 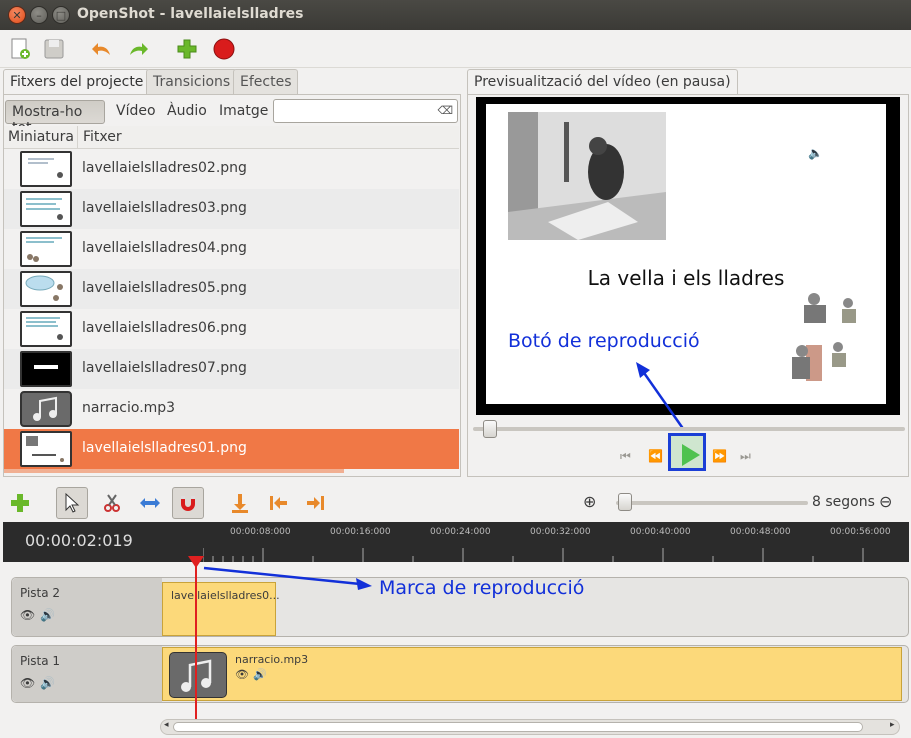 I want to click on file-name: lavellaielslladres03.png, so click(x=164, y=208).